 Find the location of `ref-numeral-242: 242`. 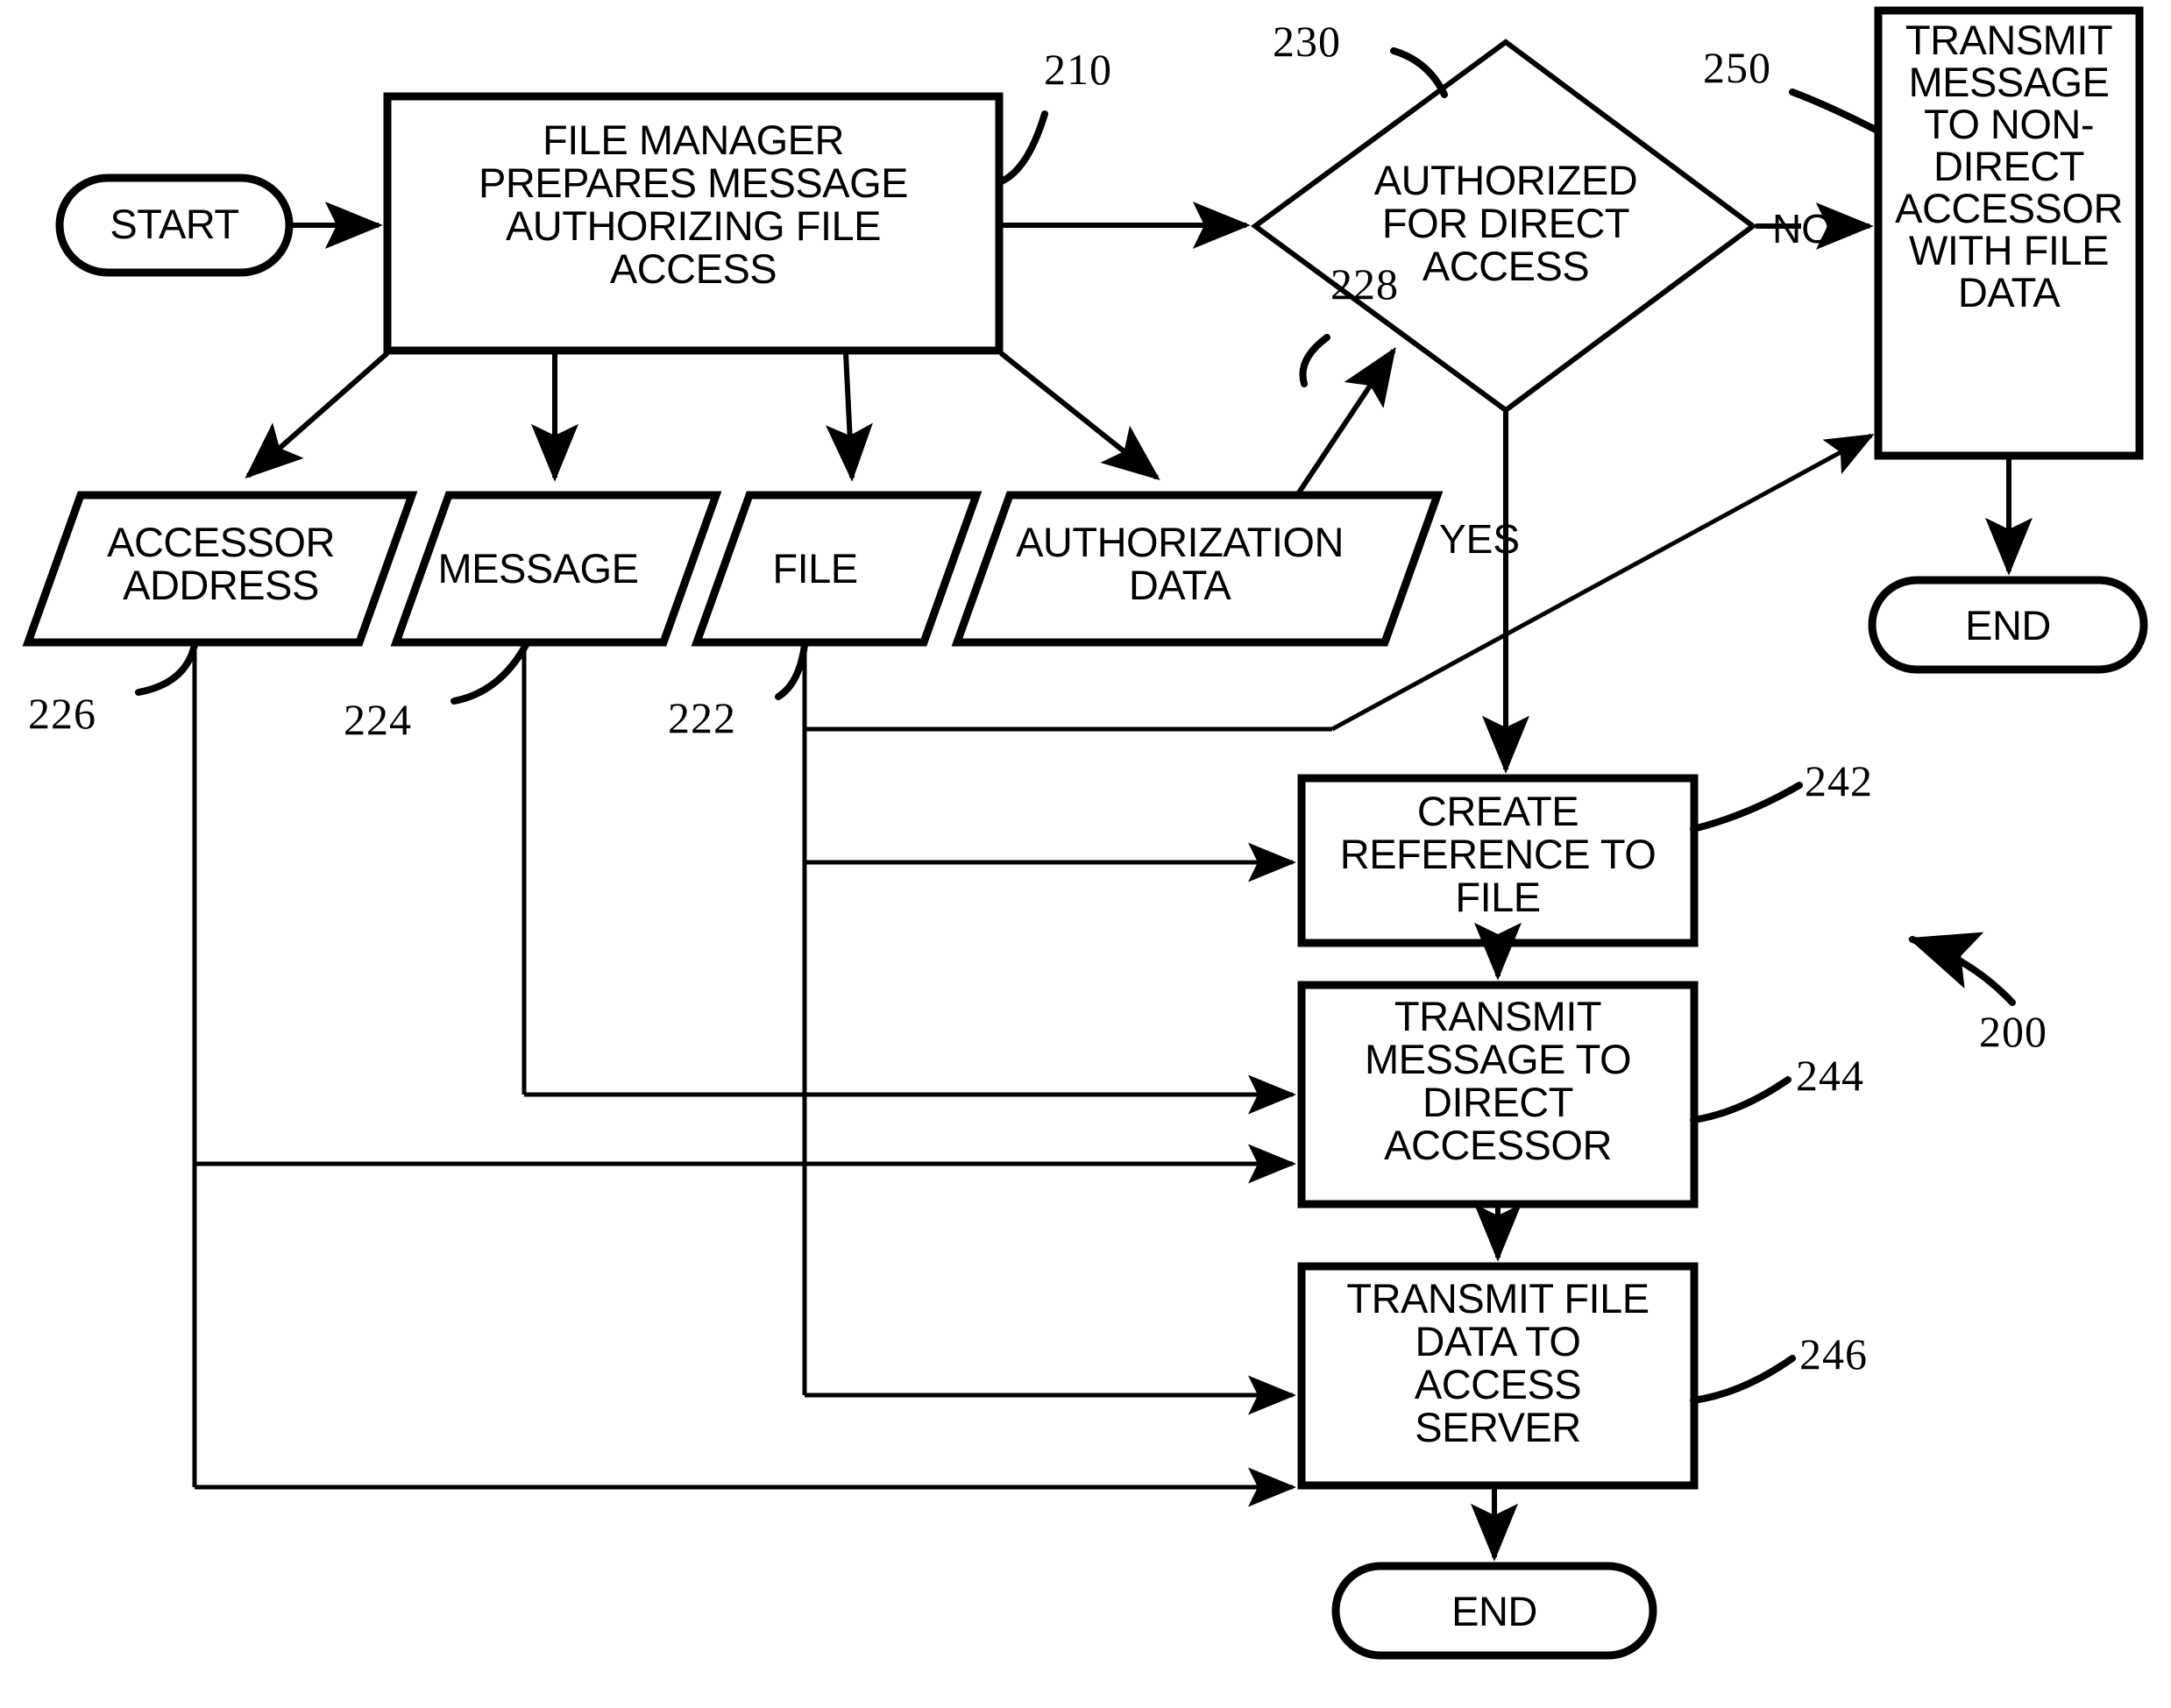

ref-numeral-242: 242 is located at coordinates (1839, 780).